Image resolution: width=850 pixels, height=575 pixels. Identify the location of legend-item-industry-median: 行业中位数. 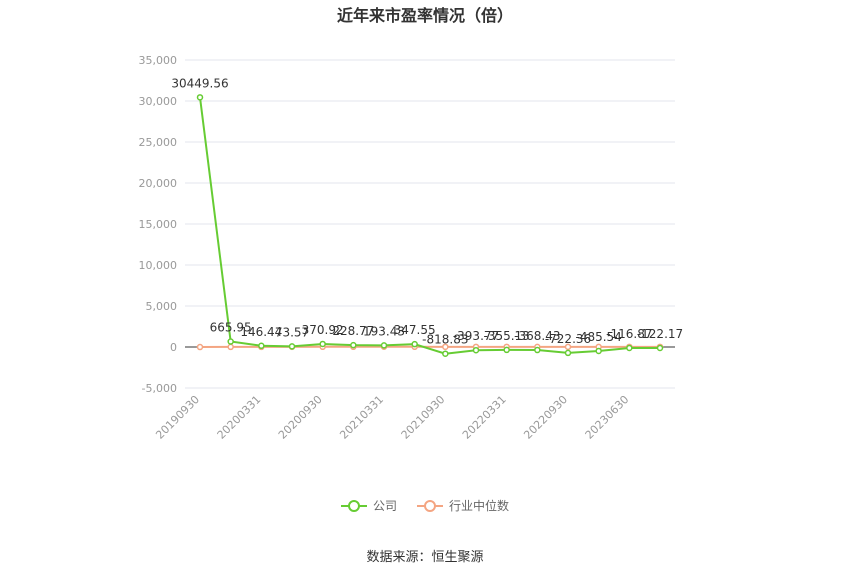
(463, 505).